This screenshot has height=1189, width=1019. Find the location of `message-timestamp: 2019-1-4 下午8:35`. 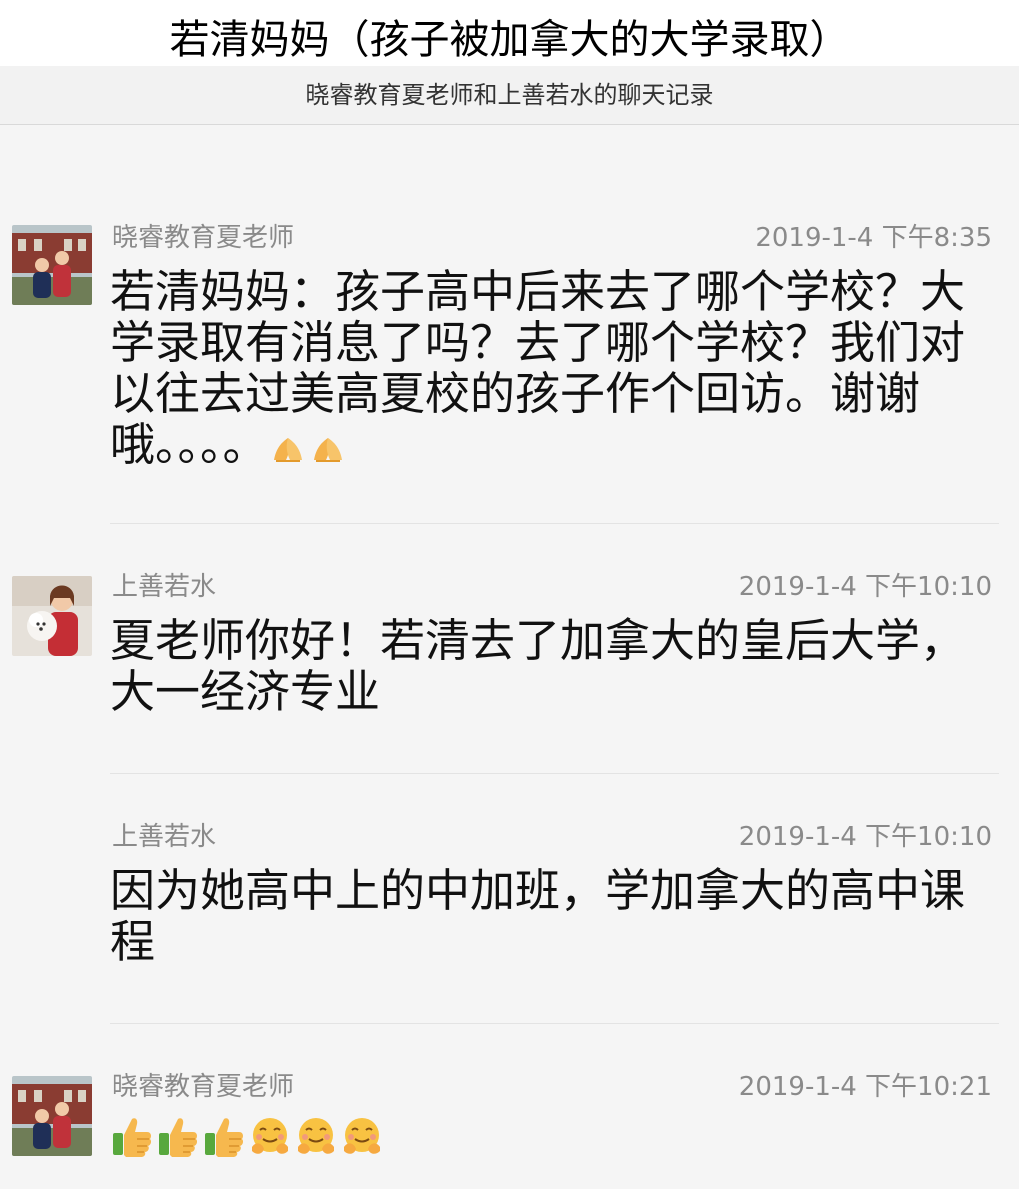

message-timestamp: 2019-1-4 下午8:35 is located at coordinates (873, 238).